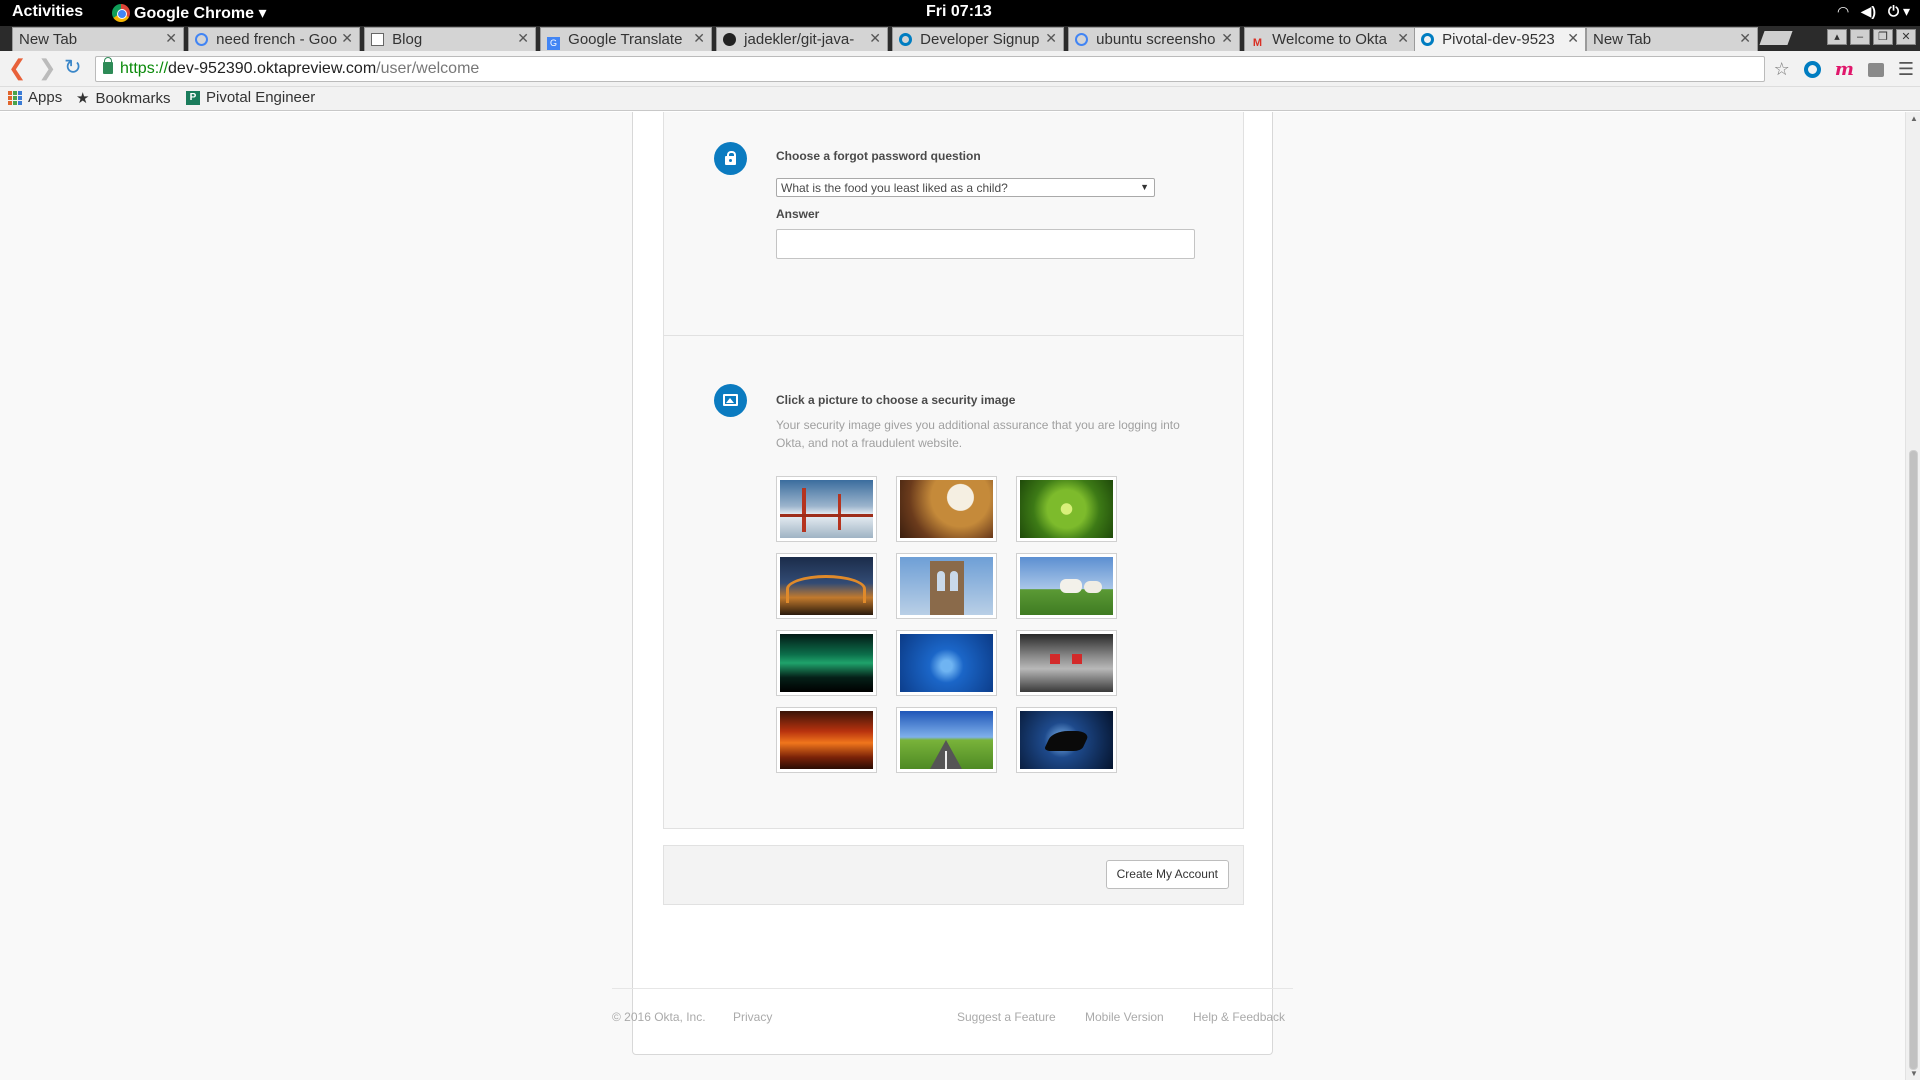 This screenshot has height=1080, width=1920. I want to click on tab-label: Welcome to Okta, so click(1329, 39).